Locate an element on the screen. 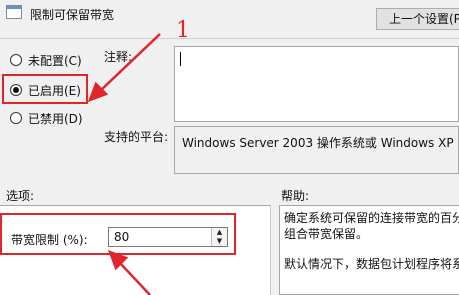  arrow-to-bandwidth is located at coordinates (135, 278).